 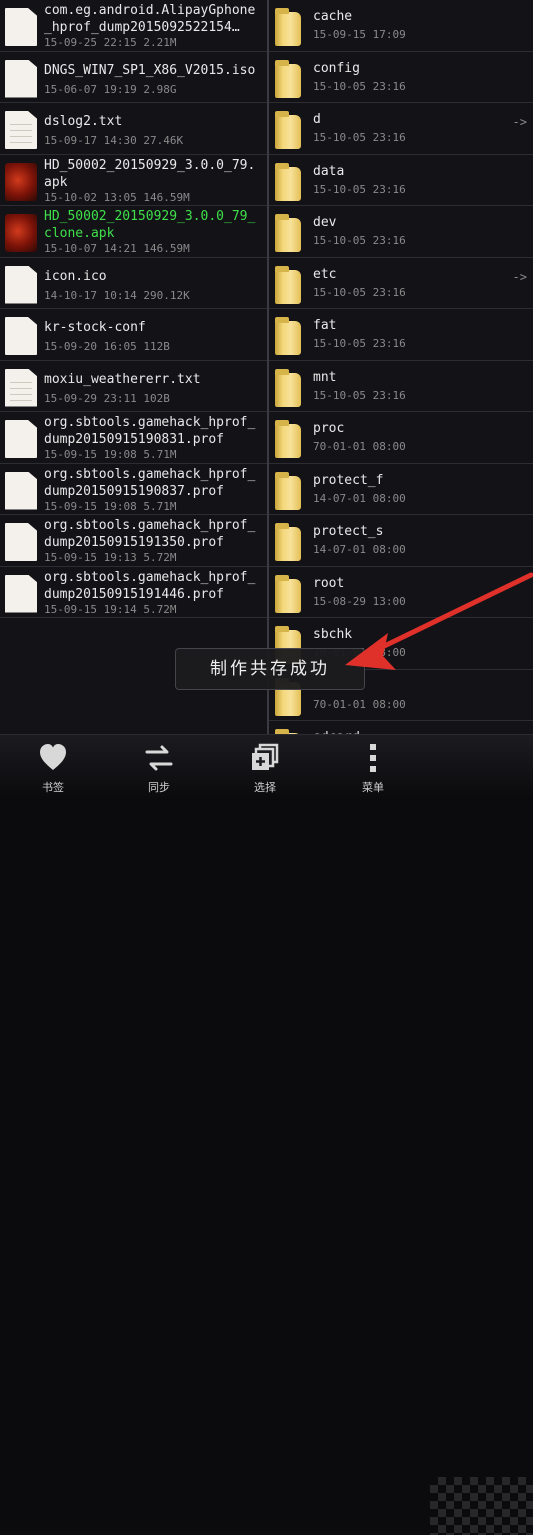 I want to click on file-meta: 15-09-15 19:14 5.72M, so click(x=110, y=609).